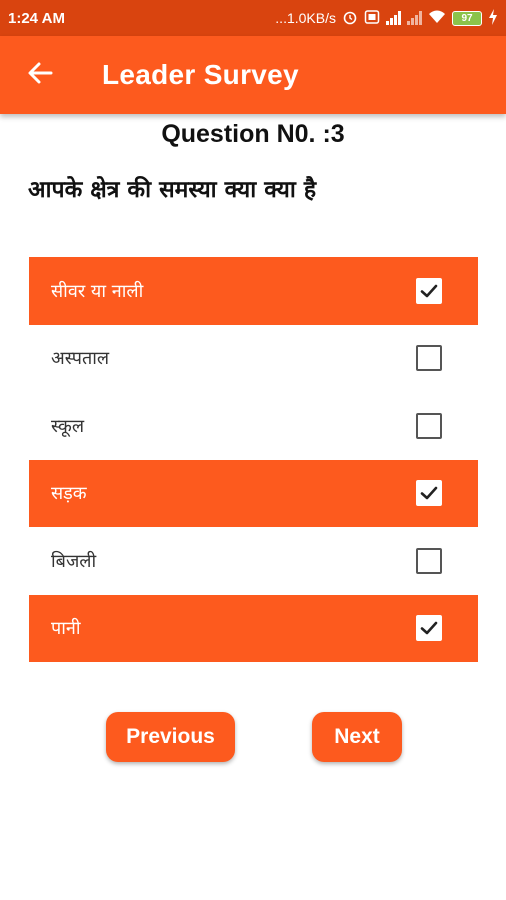  What do you see at coordinates (74, 561) in the screenshot?
I see `option-label: बिजली` at bounding box center [74, 561].